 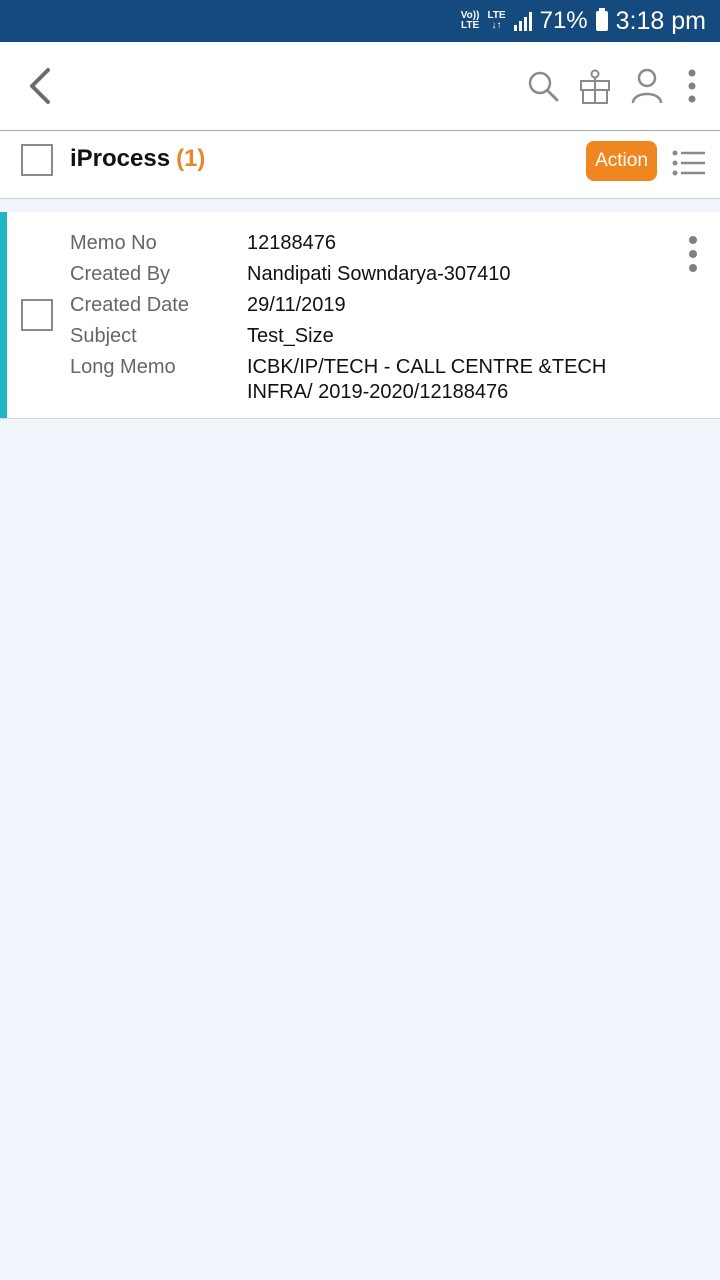 I want to click on signal-icon, so click(x=522, y=21).